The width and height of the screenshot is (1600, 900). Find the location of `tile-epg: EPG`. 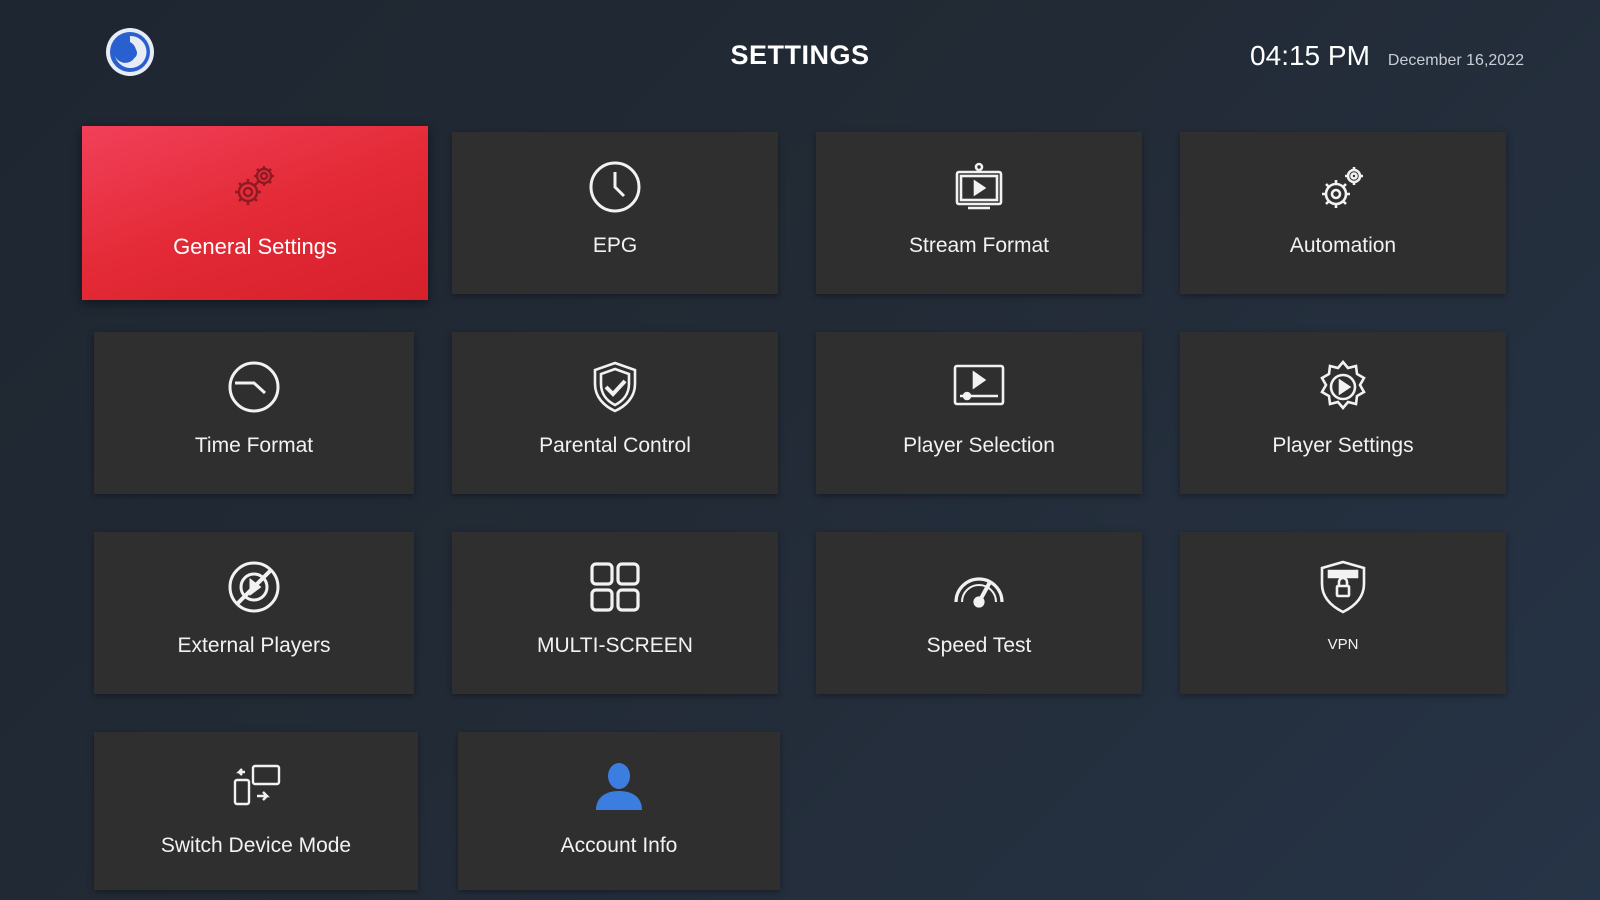

tile-epg: EPG is located at coordinates (615, 213).